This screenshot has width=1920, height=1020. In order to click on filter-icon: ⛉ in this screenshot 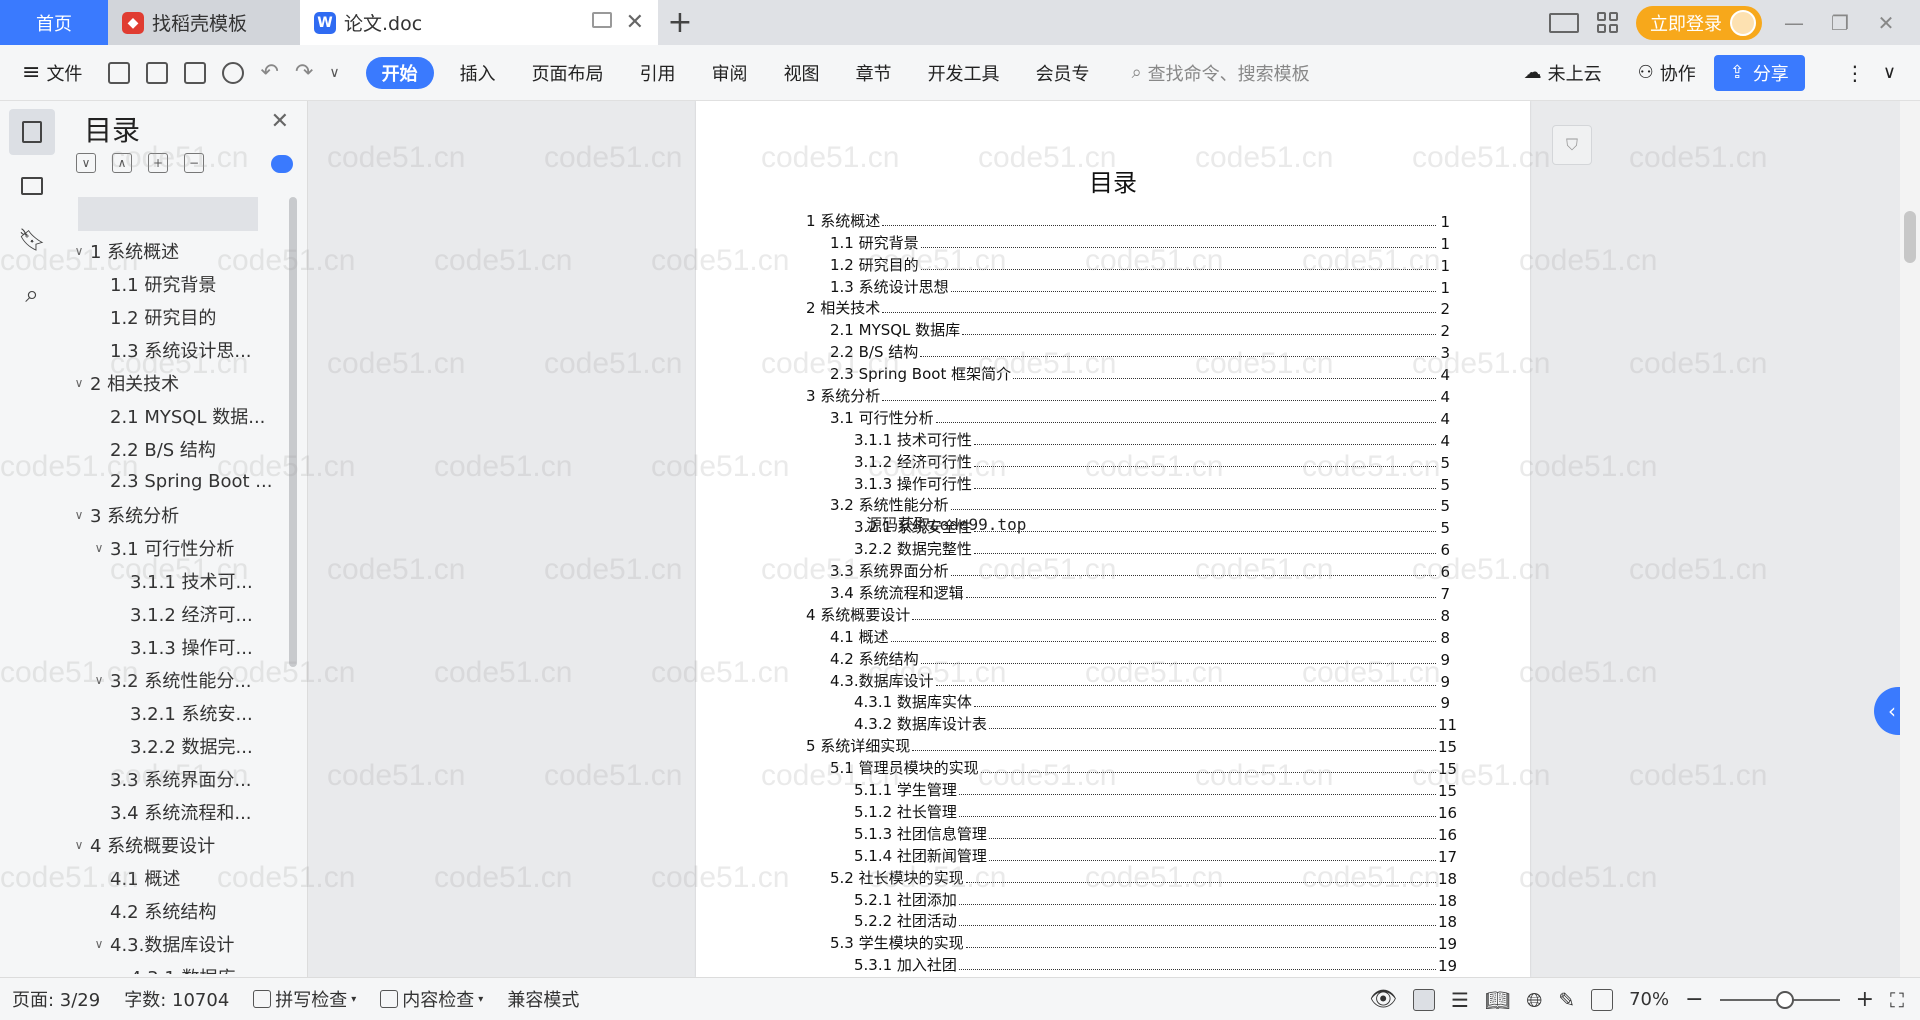, I will do `click(1572, 145)`.